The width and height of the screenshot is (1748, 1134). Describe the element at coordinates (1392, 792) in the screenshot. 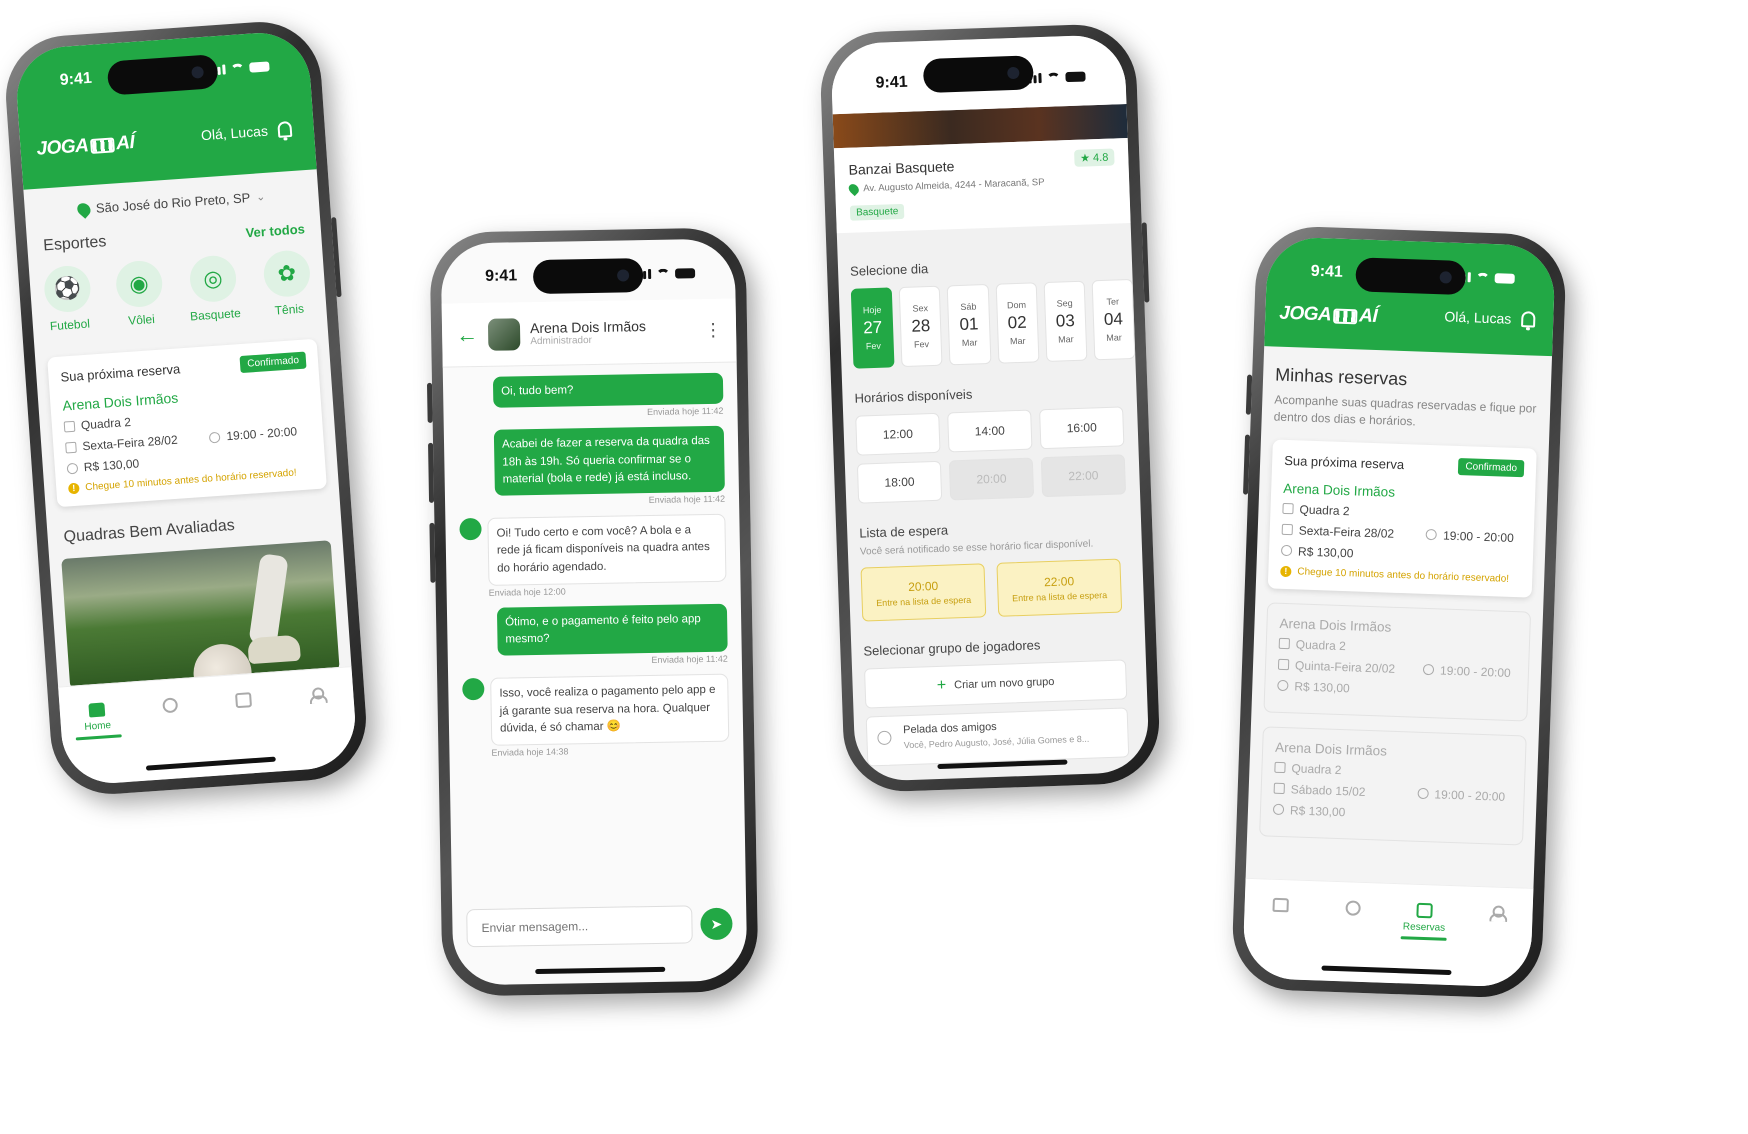

I see `date-row: Sábado 15/02 19:00 - 20:00` at that location.